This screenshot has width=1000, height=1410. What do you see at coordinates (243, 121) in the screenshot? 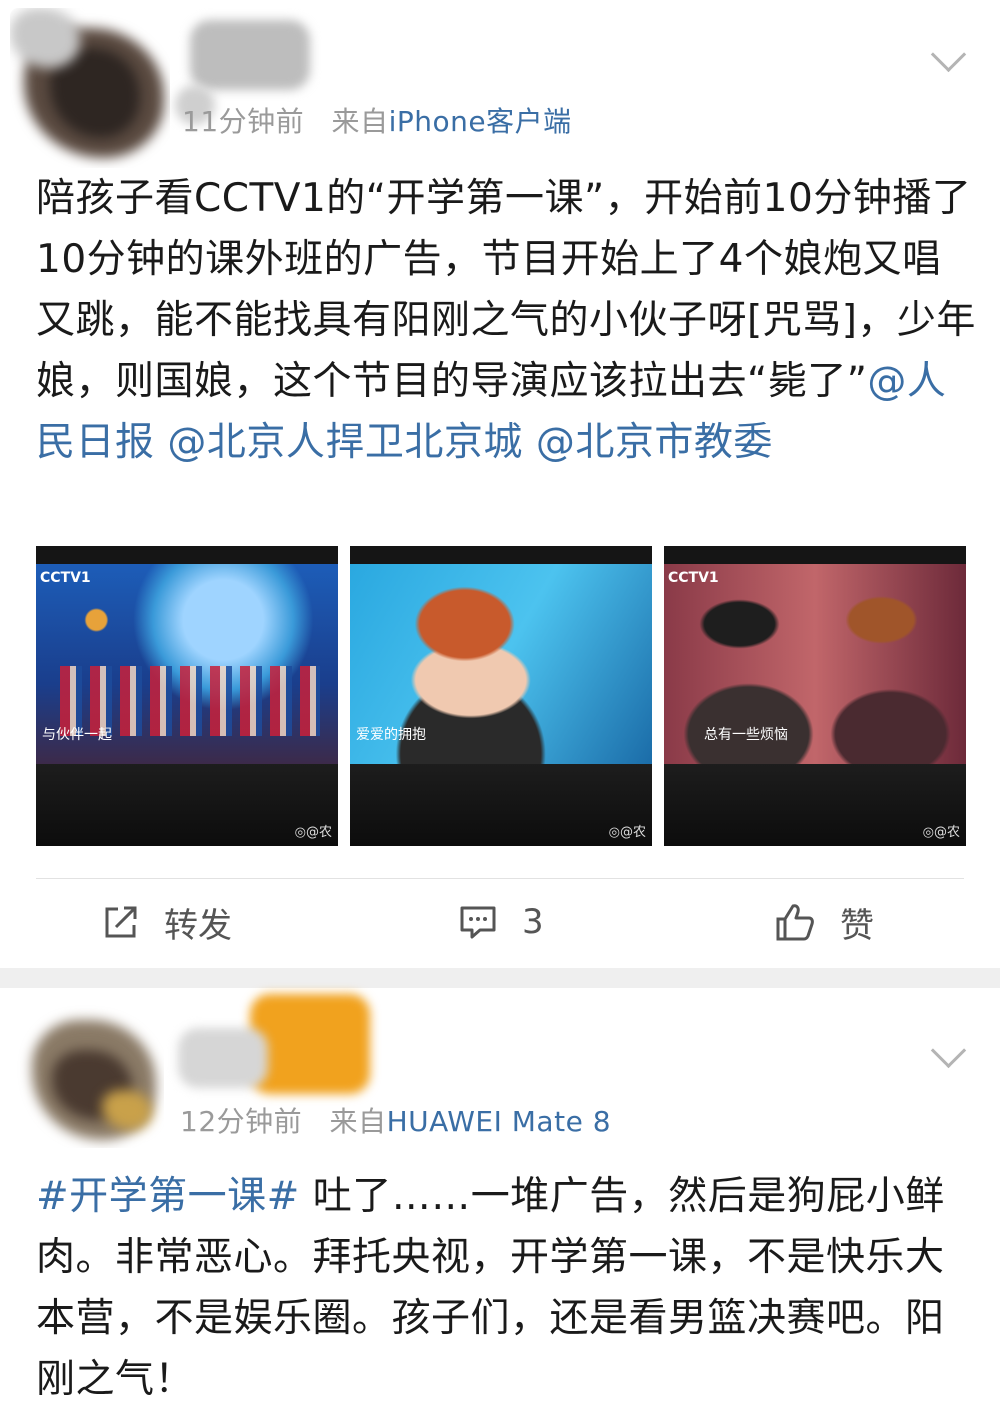
I see `post-time: 11分钟前` at bounding box center [243, 121].